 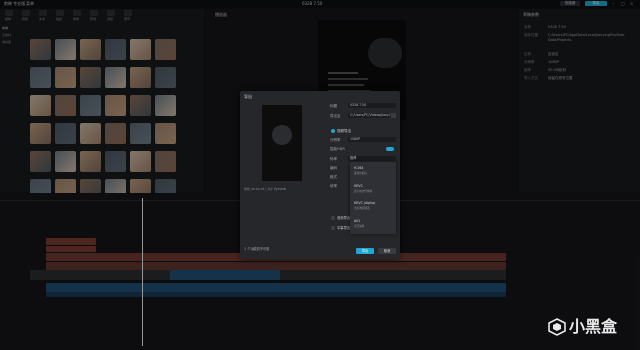 What do you see at coordinates (335, 116) in the screenshot?
I see `path-label: 导出至` at bounding box center [335, 116].